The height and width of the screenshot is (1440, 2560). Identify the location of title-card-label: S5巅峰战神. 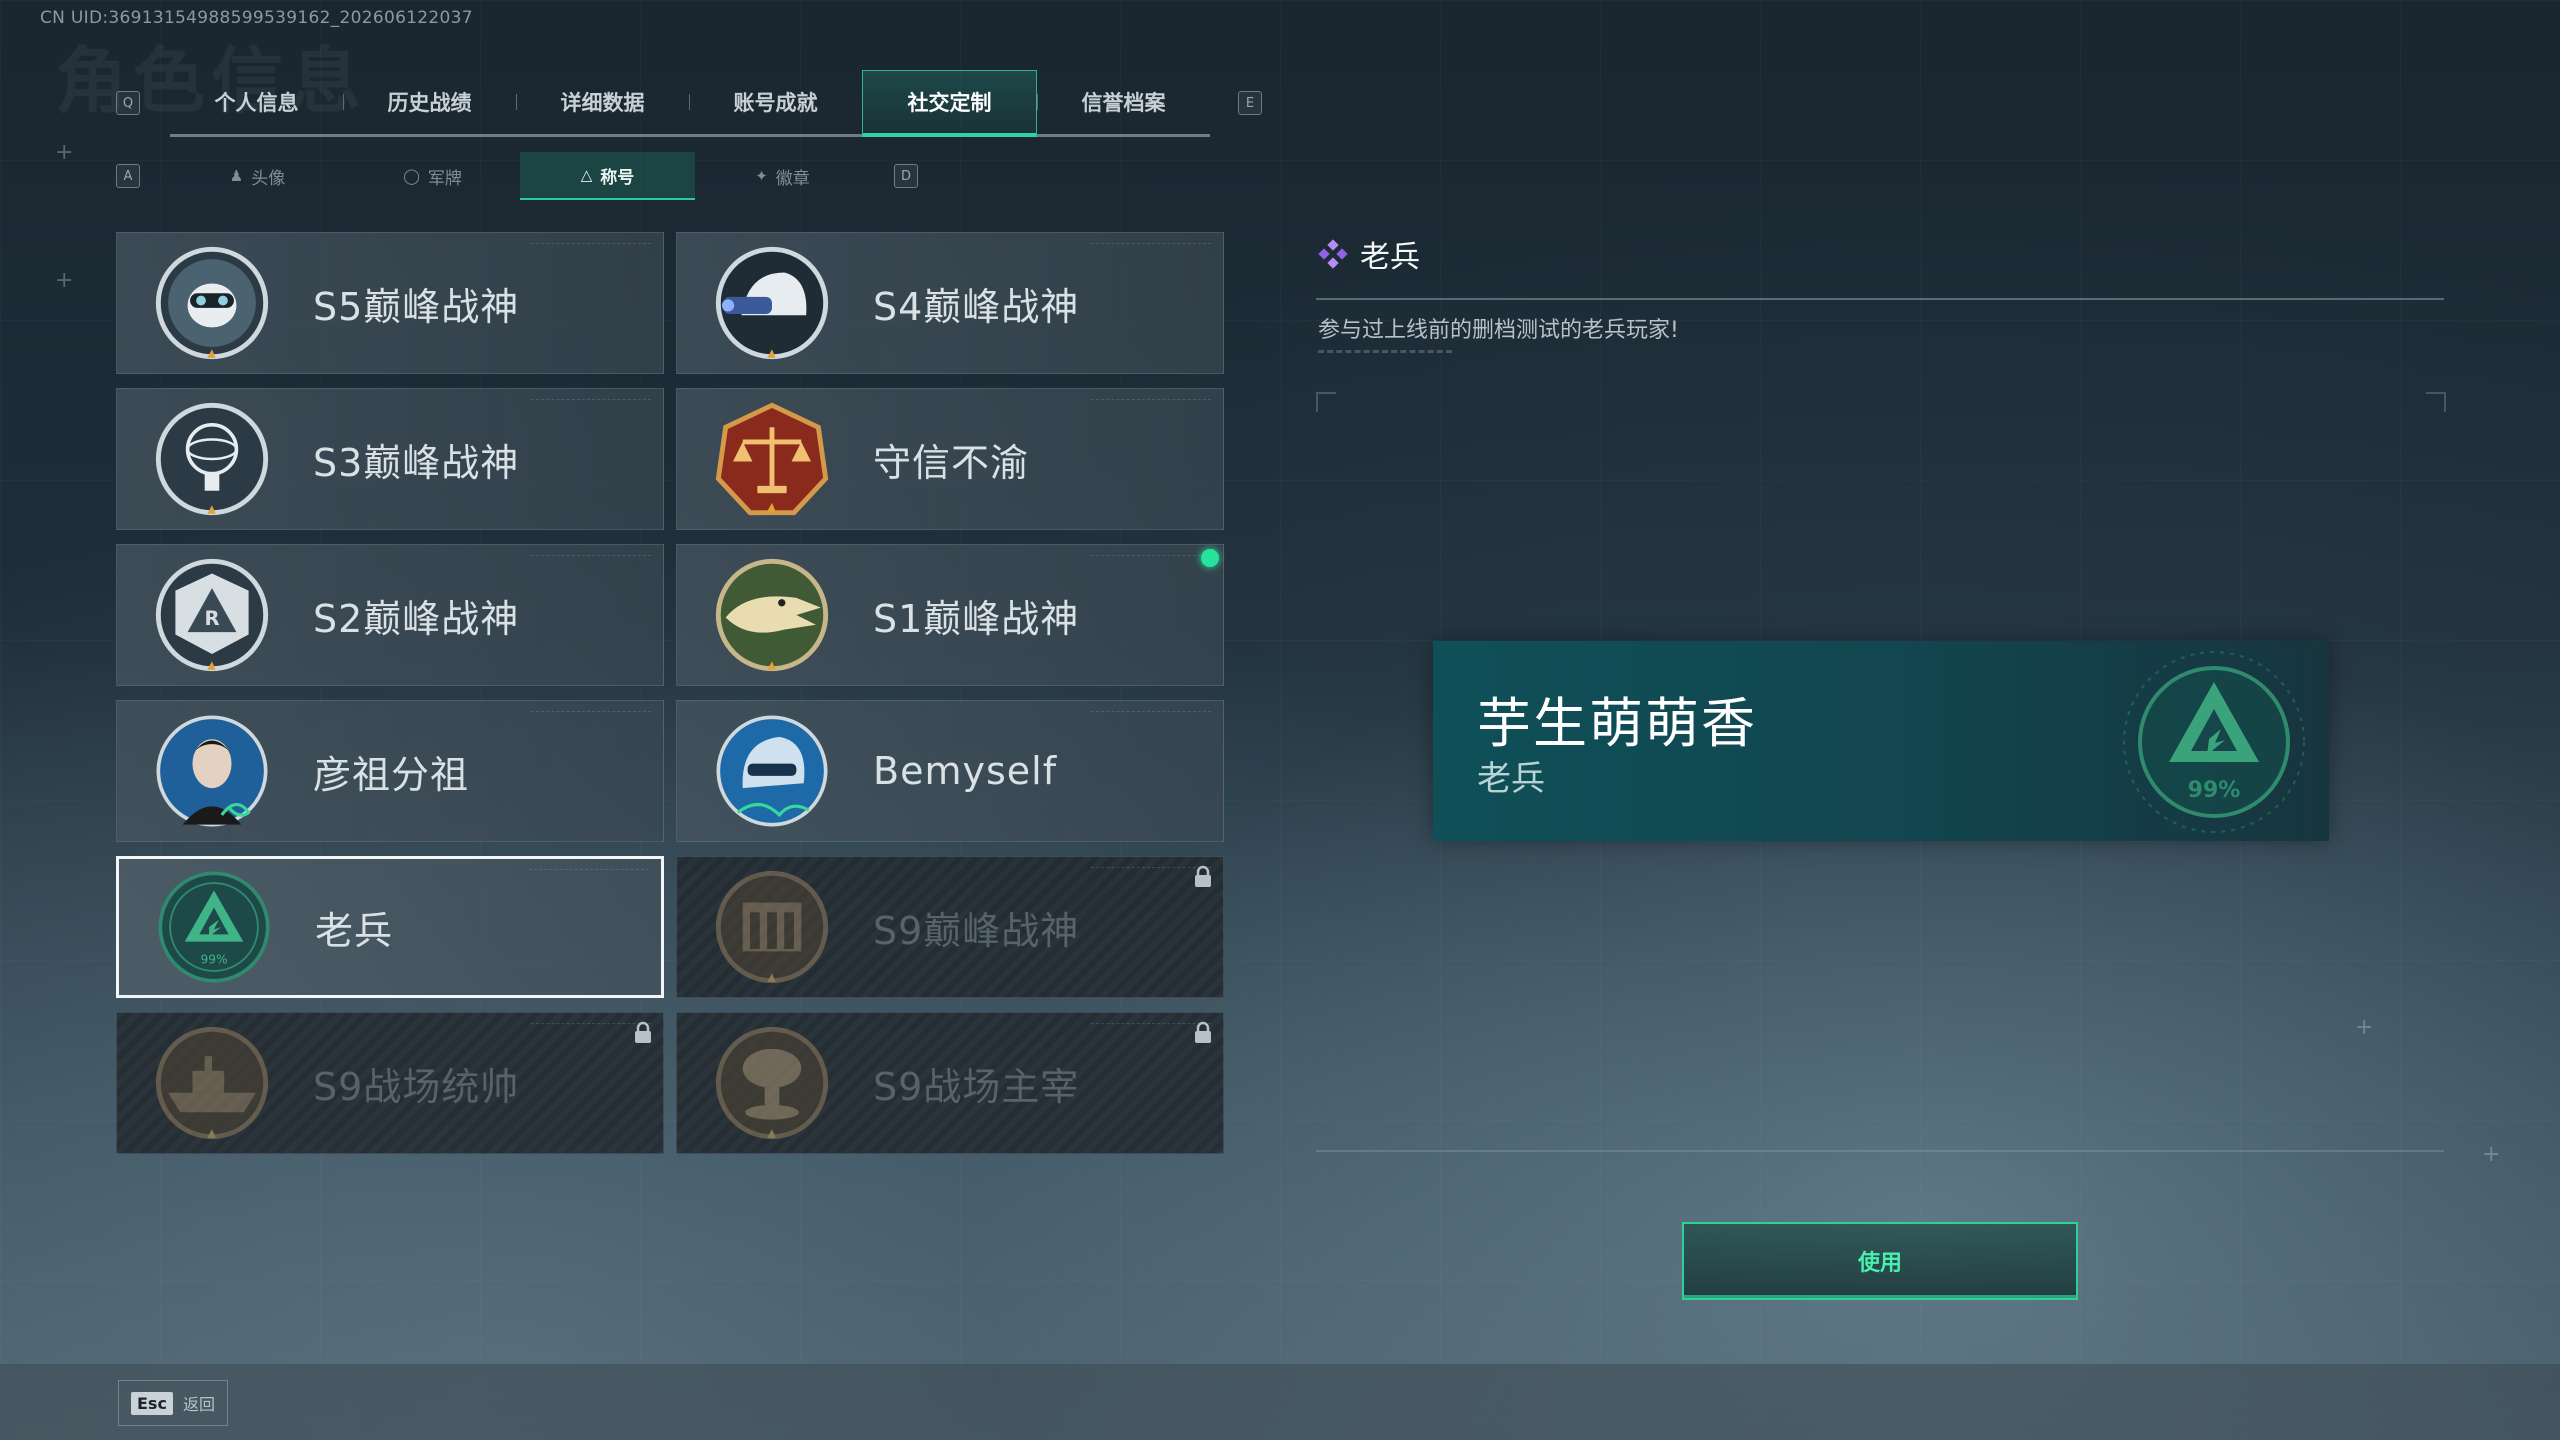
(416, 306).